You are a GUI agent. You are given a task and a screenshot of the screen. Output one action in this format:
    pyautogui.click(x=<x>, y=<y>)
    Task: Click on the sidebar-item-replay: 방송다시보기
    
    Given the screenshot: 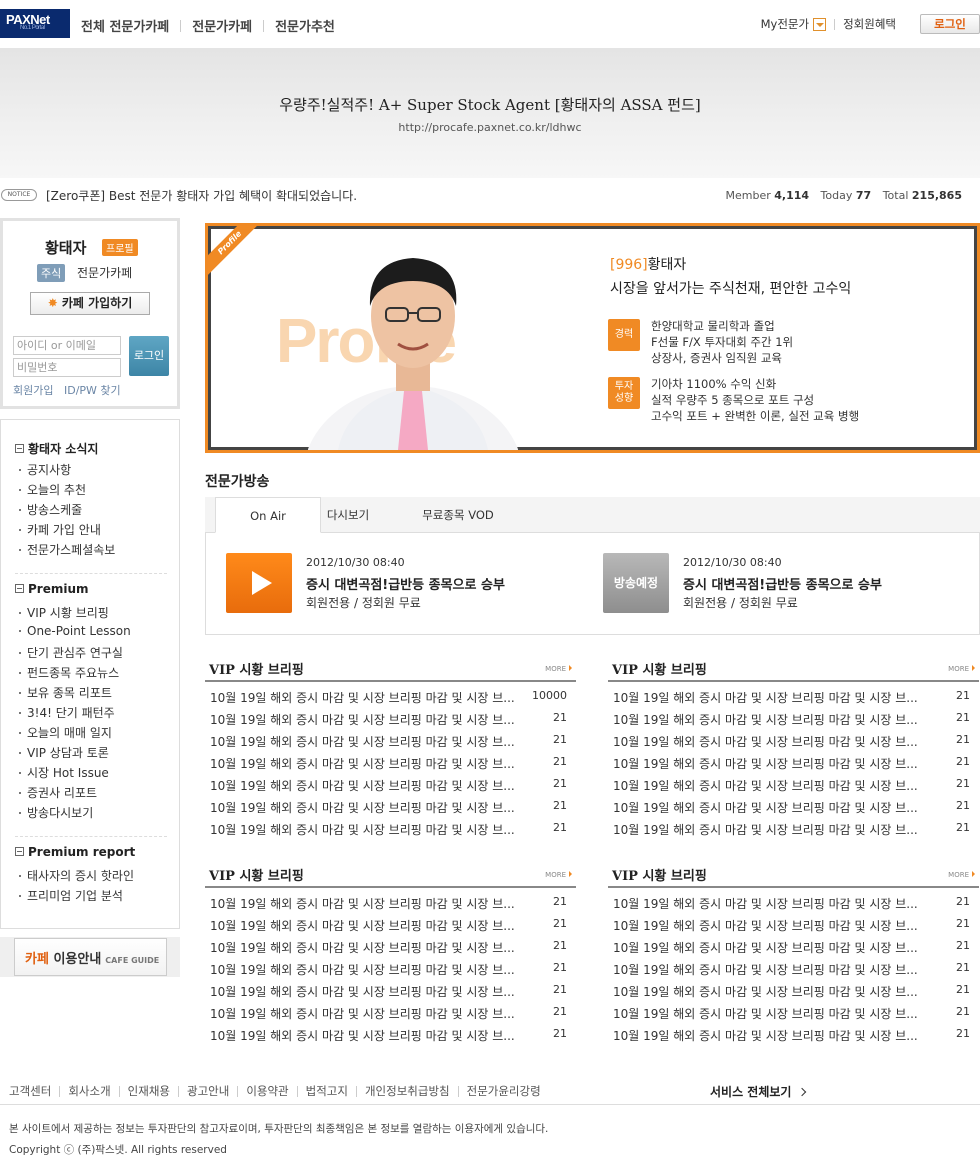 What is the action you would take?
    pyautogui.click(x=56, y=812)
    